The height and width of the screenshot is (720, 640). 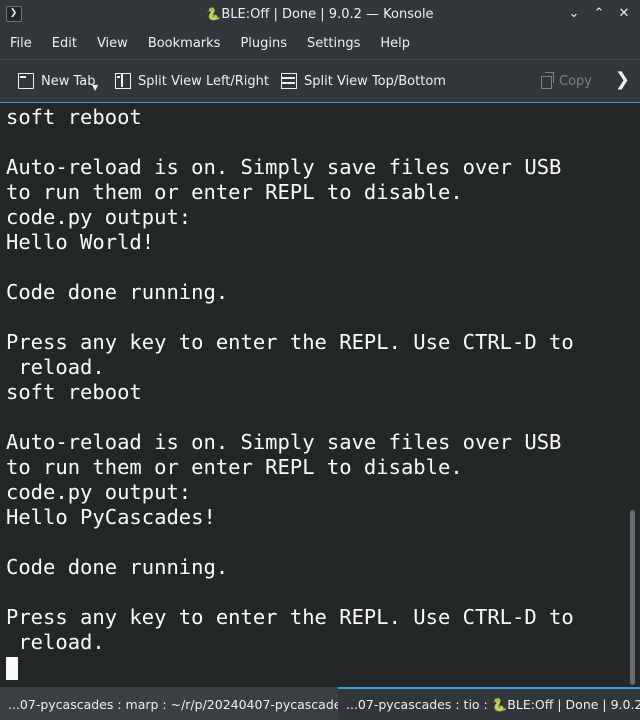 I want to click on new-tab-button: New Tab, so click(x=57, y=81).